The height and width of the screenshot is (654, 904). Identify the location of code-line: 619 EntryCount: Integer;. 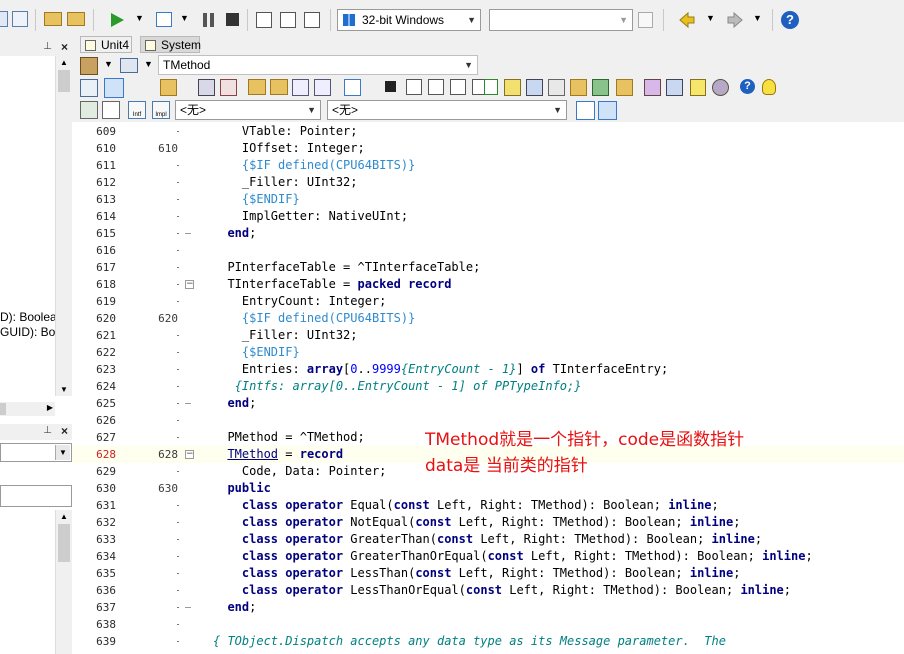
(488, 301).